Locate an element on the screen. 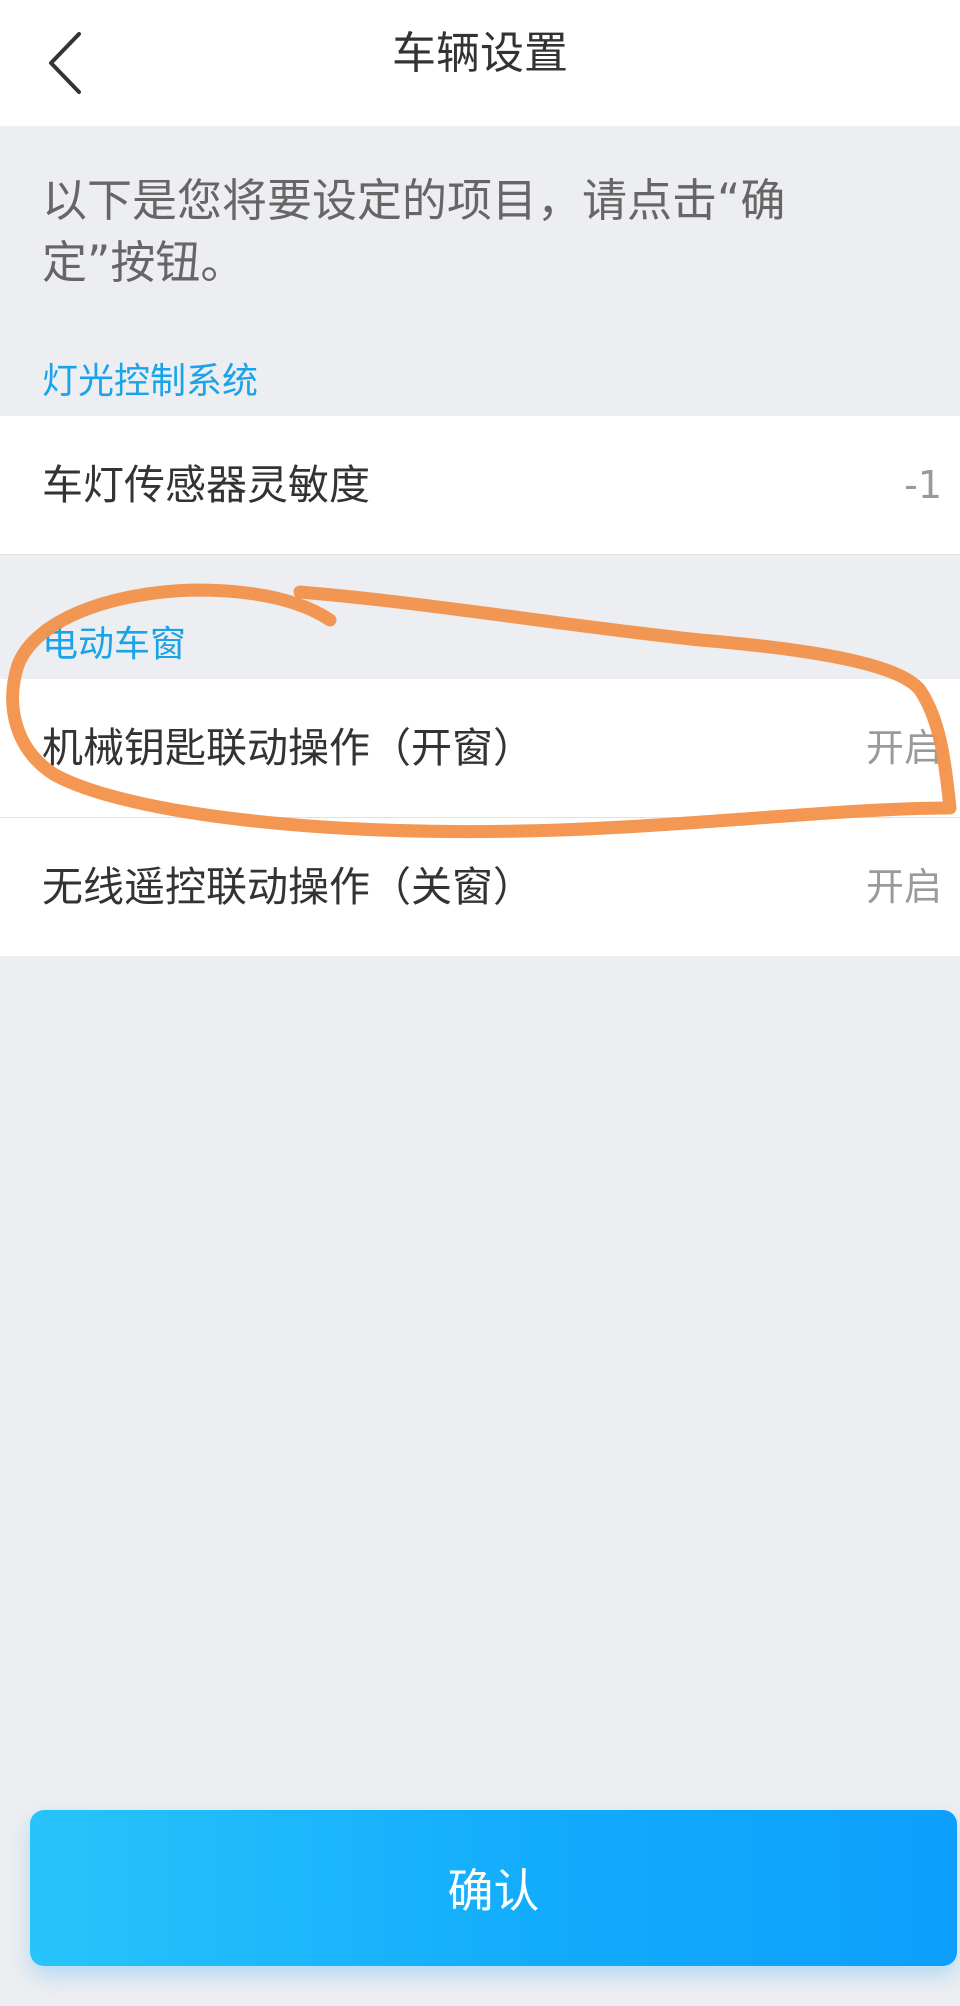 The height and width of the screenshot is (2006, 960). confirm-button: 确认 is located at coordinates (493, 1888).